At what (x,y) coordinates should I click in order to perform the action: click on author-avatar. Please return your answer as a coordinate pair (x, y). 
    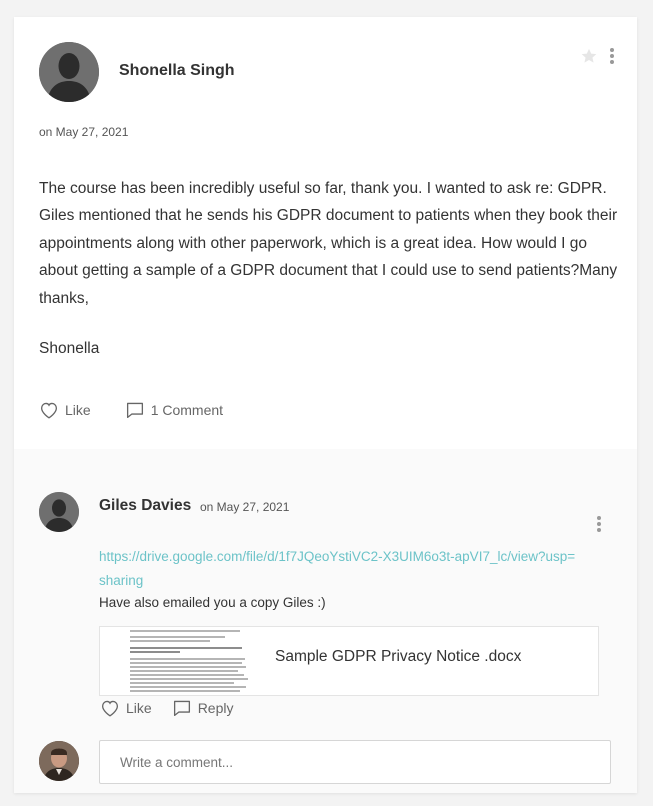
    Looking at the image, I should click on (69, 72).